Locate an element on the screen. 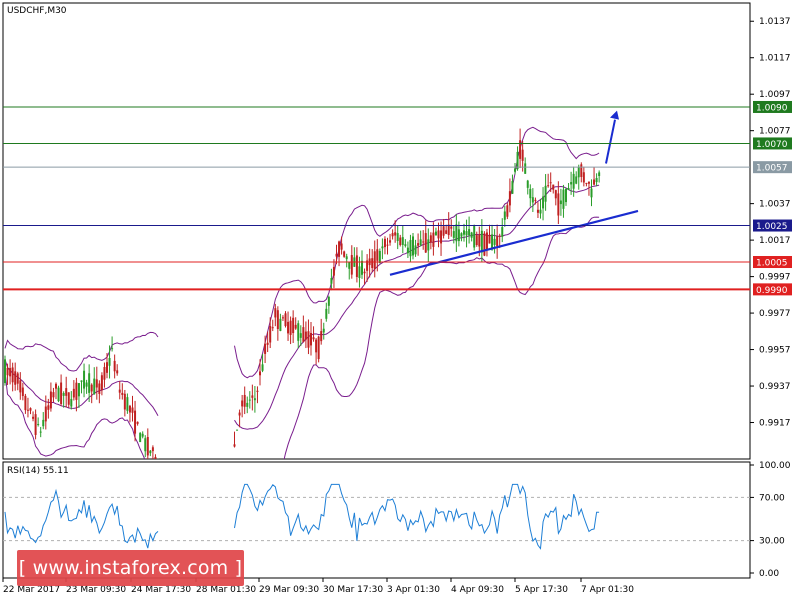  price-level-label: 0.9990 is located at coordinates (772, 291).